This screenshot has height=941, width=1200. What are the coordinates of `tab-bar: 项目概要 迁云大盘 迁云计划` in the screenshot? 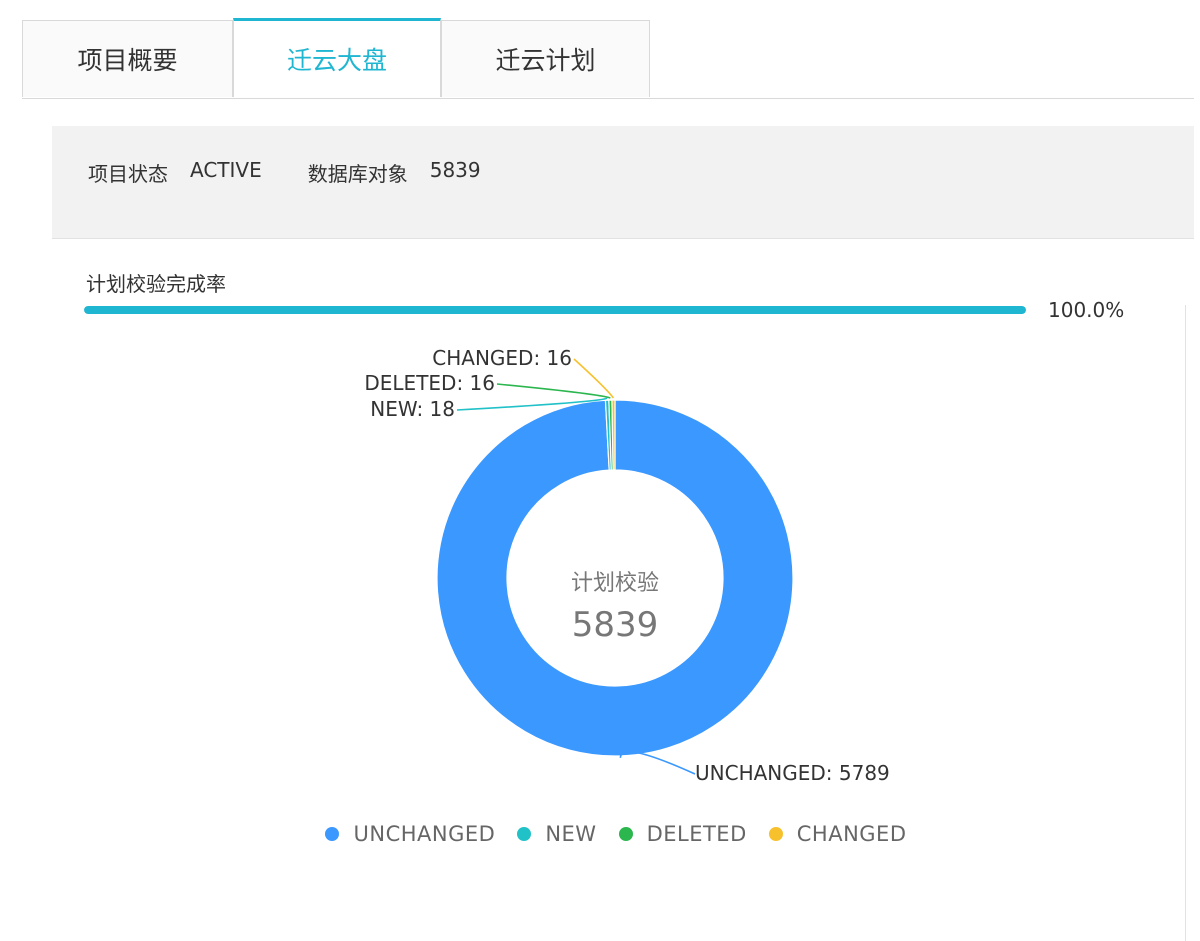 It's located at (608, 58).